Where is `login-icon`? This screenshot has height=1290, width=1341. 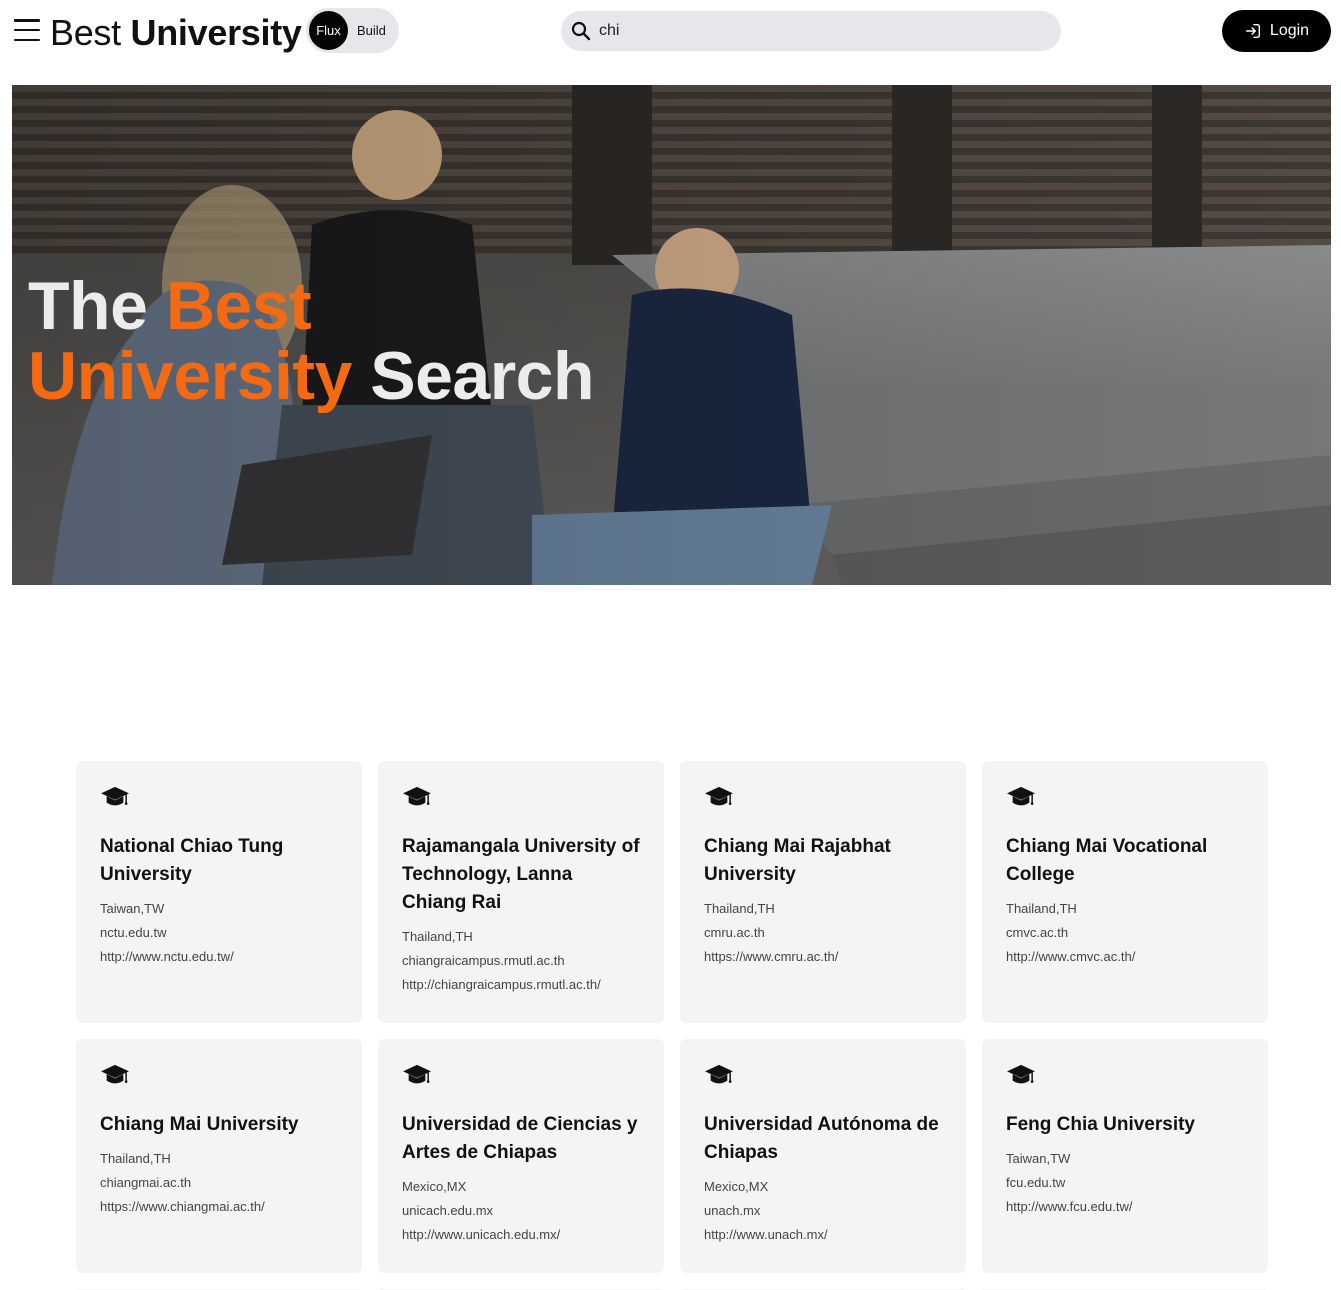 login-icon is located at coordinates (1252, 31).